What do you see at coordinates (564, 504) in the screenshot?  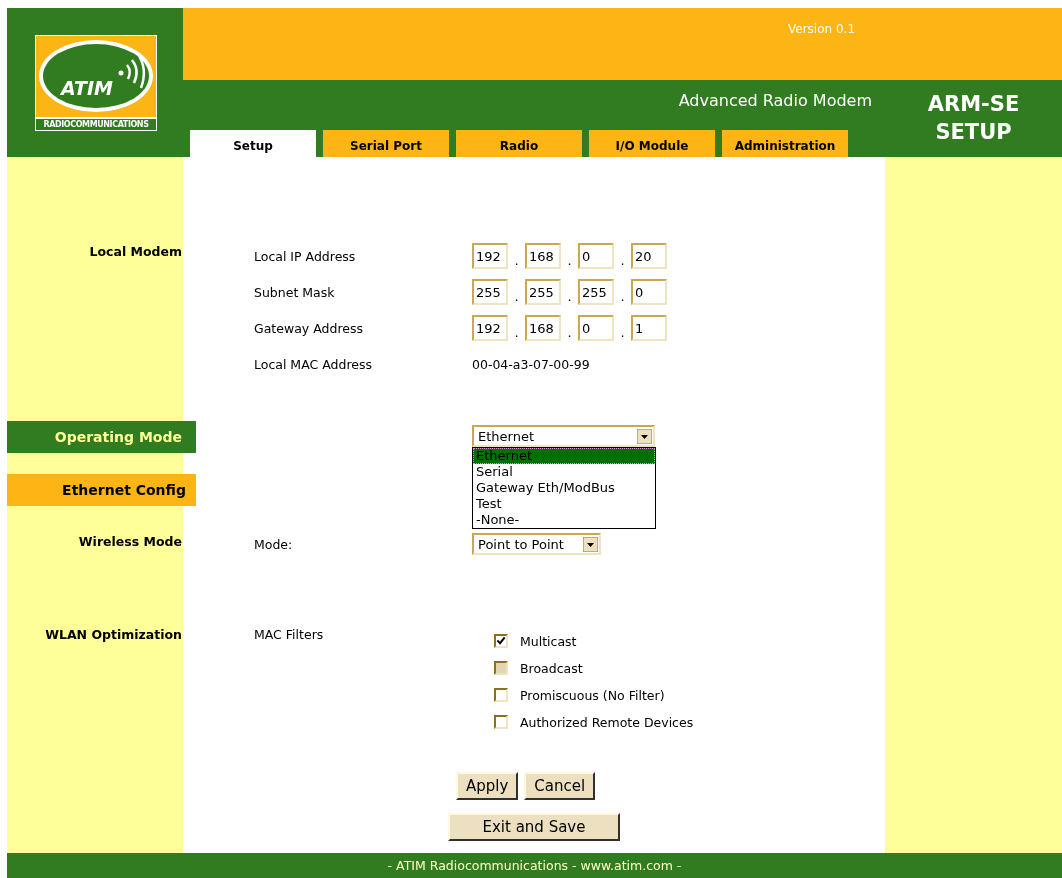 I see `dropdown-option: Test` at bounding box center [564, 504].